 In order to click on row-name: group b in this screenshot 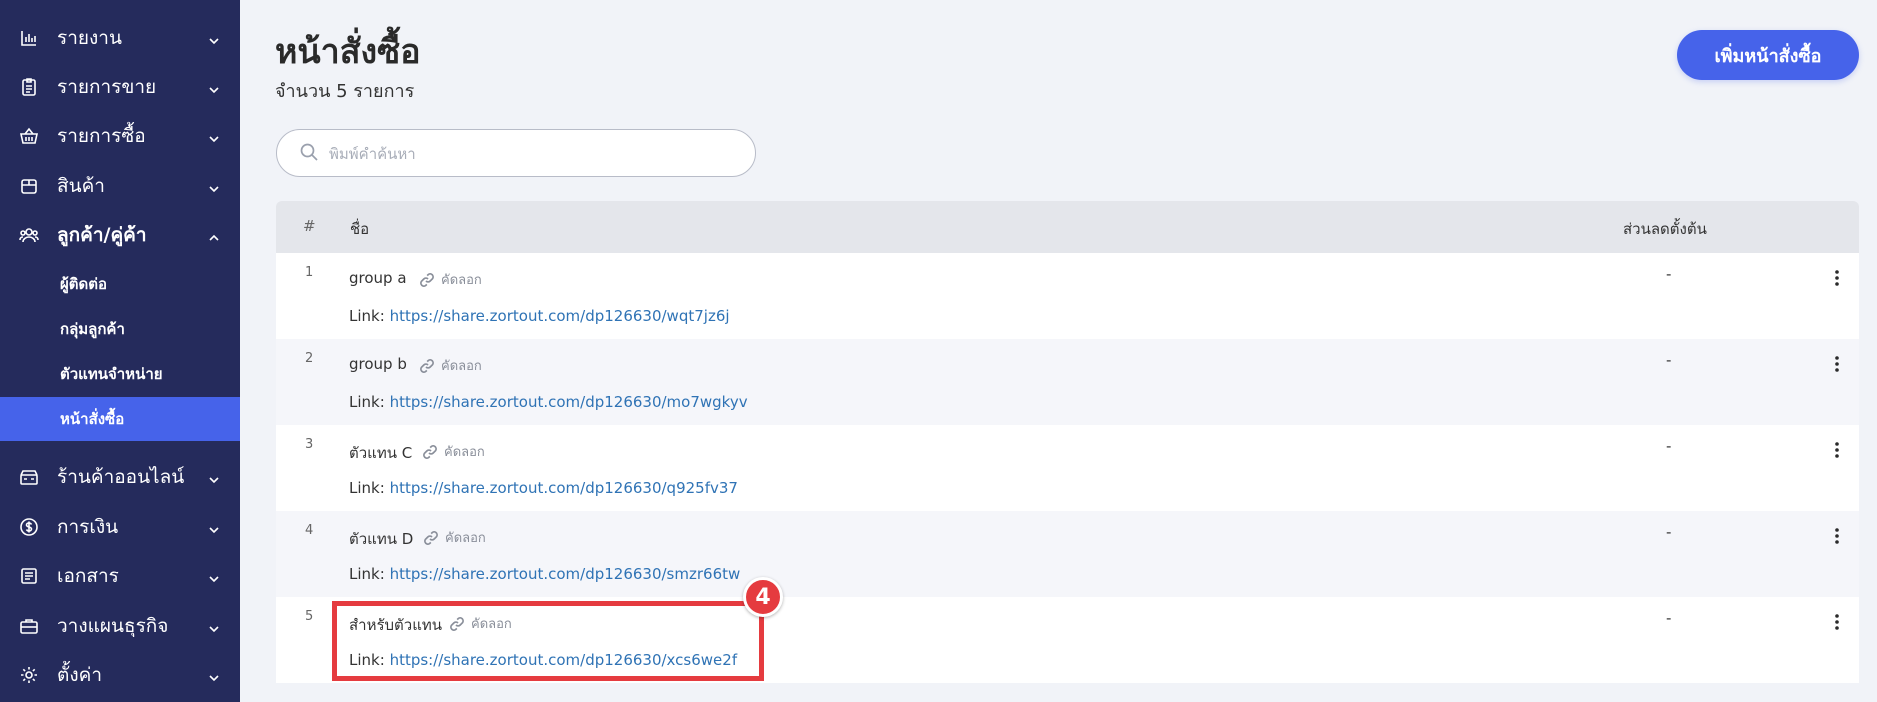, I will do `click(378, 364)`.